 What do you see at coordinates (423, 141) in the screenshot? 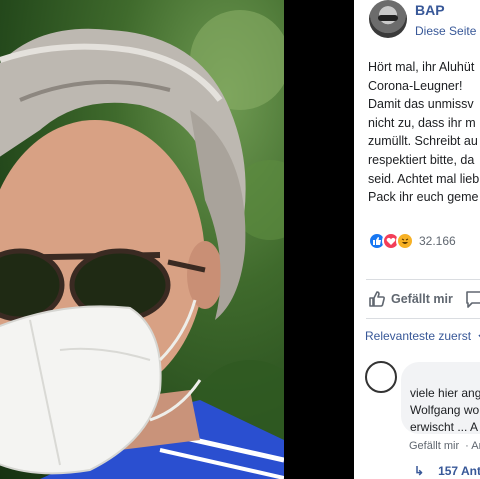
I see `post-text-line: zumüllt. Schreibt au` at bounding box center [423, 141].